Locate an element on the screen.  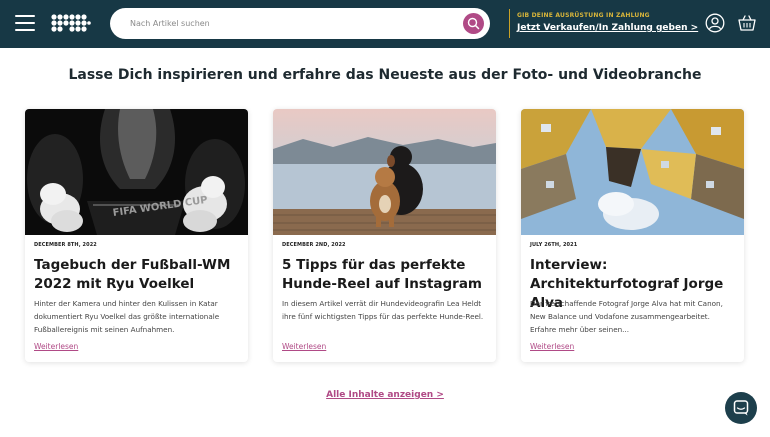
article-image-dogs is located at coordinates (384, 172).